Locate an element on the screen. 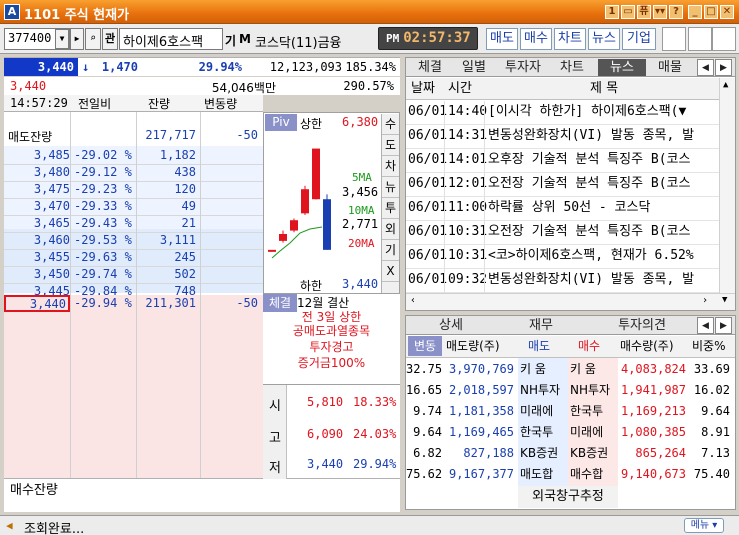 The width and height of the screenshot is (739, 535). help-icon: ? is located at coordinates (676, 12).